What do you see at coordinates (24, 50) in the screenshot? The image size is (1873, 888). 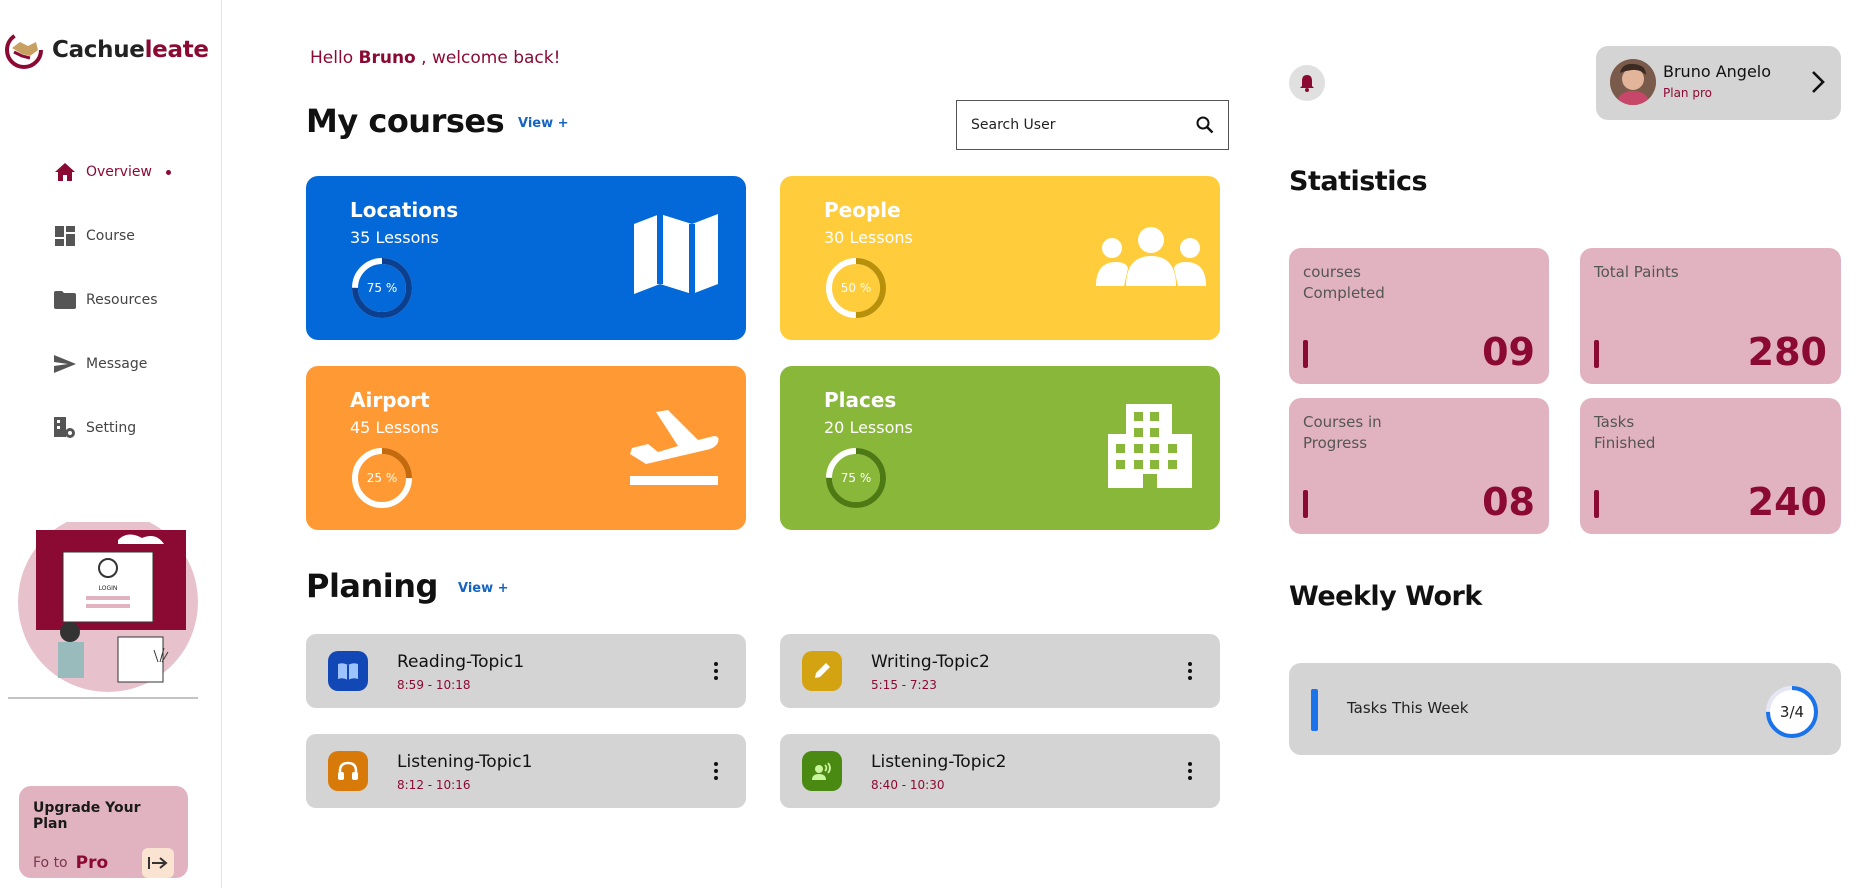 I see `handshake-logo-icon` at bounding box center [24, 50].